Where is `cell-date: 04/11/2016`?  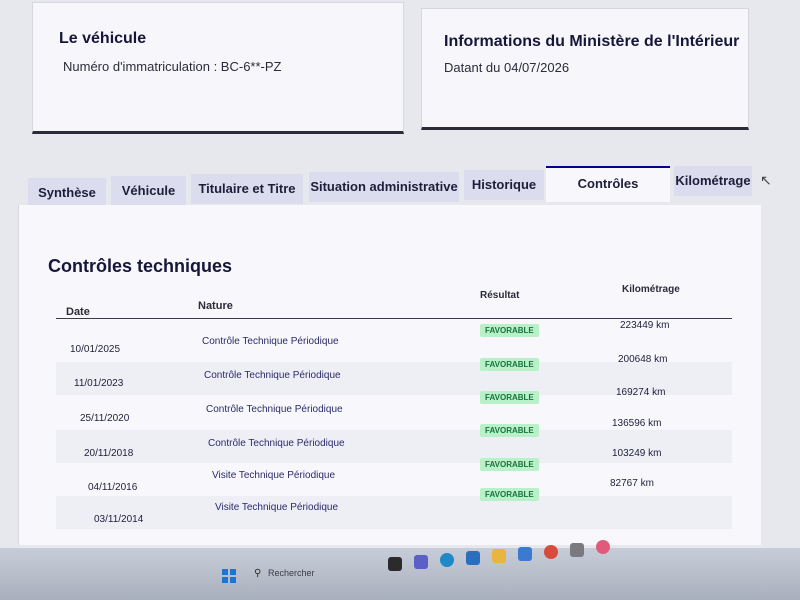
cell-date: 04/11/2016 is located at coordinates (113, 487).